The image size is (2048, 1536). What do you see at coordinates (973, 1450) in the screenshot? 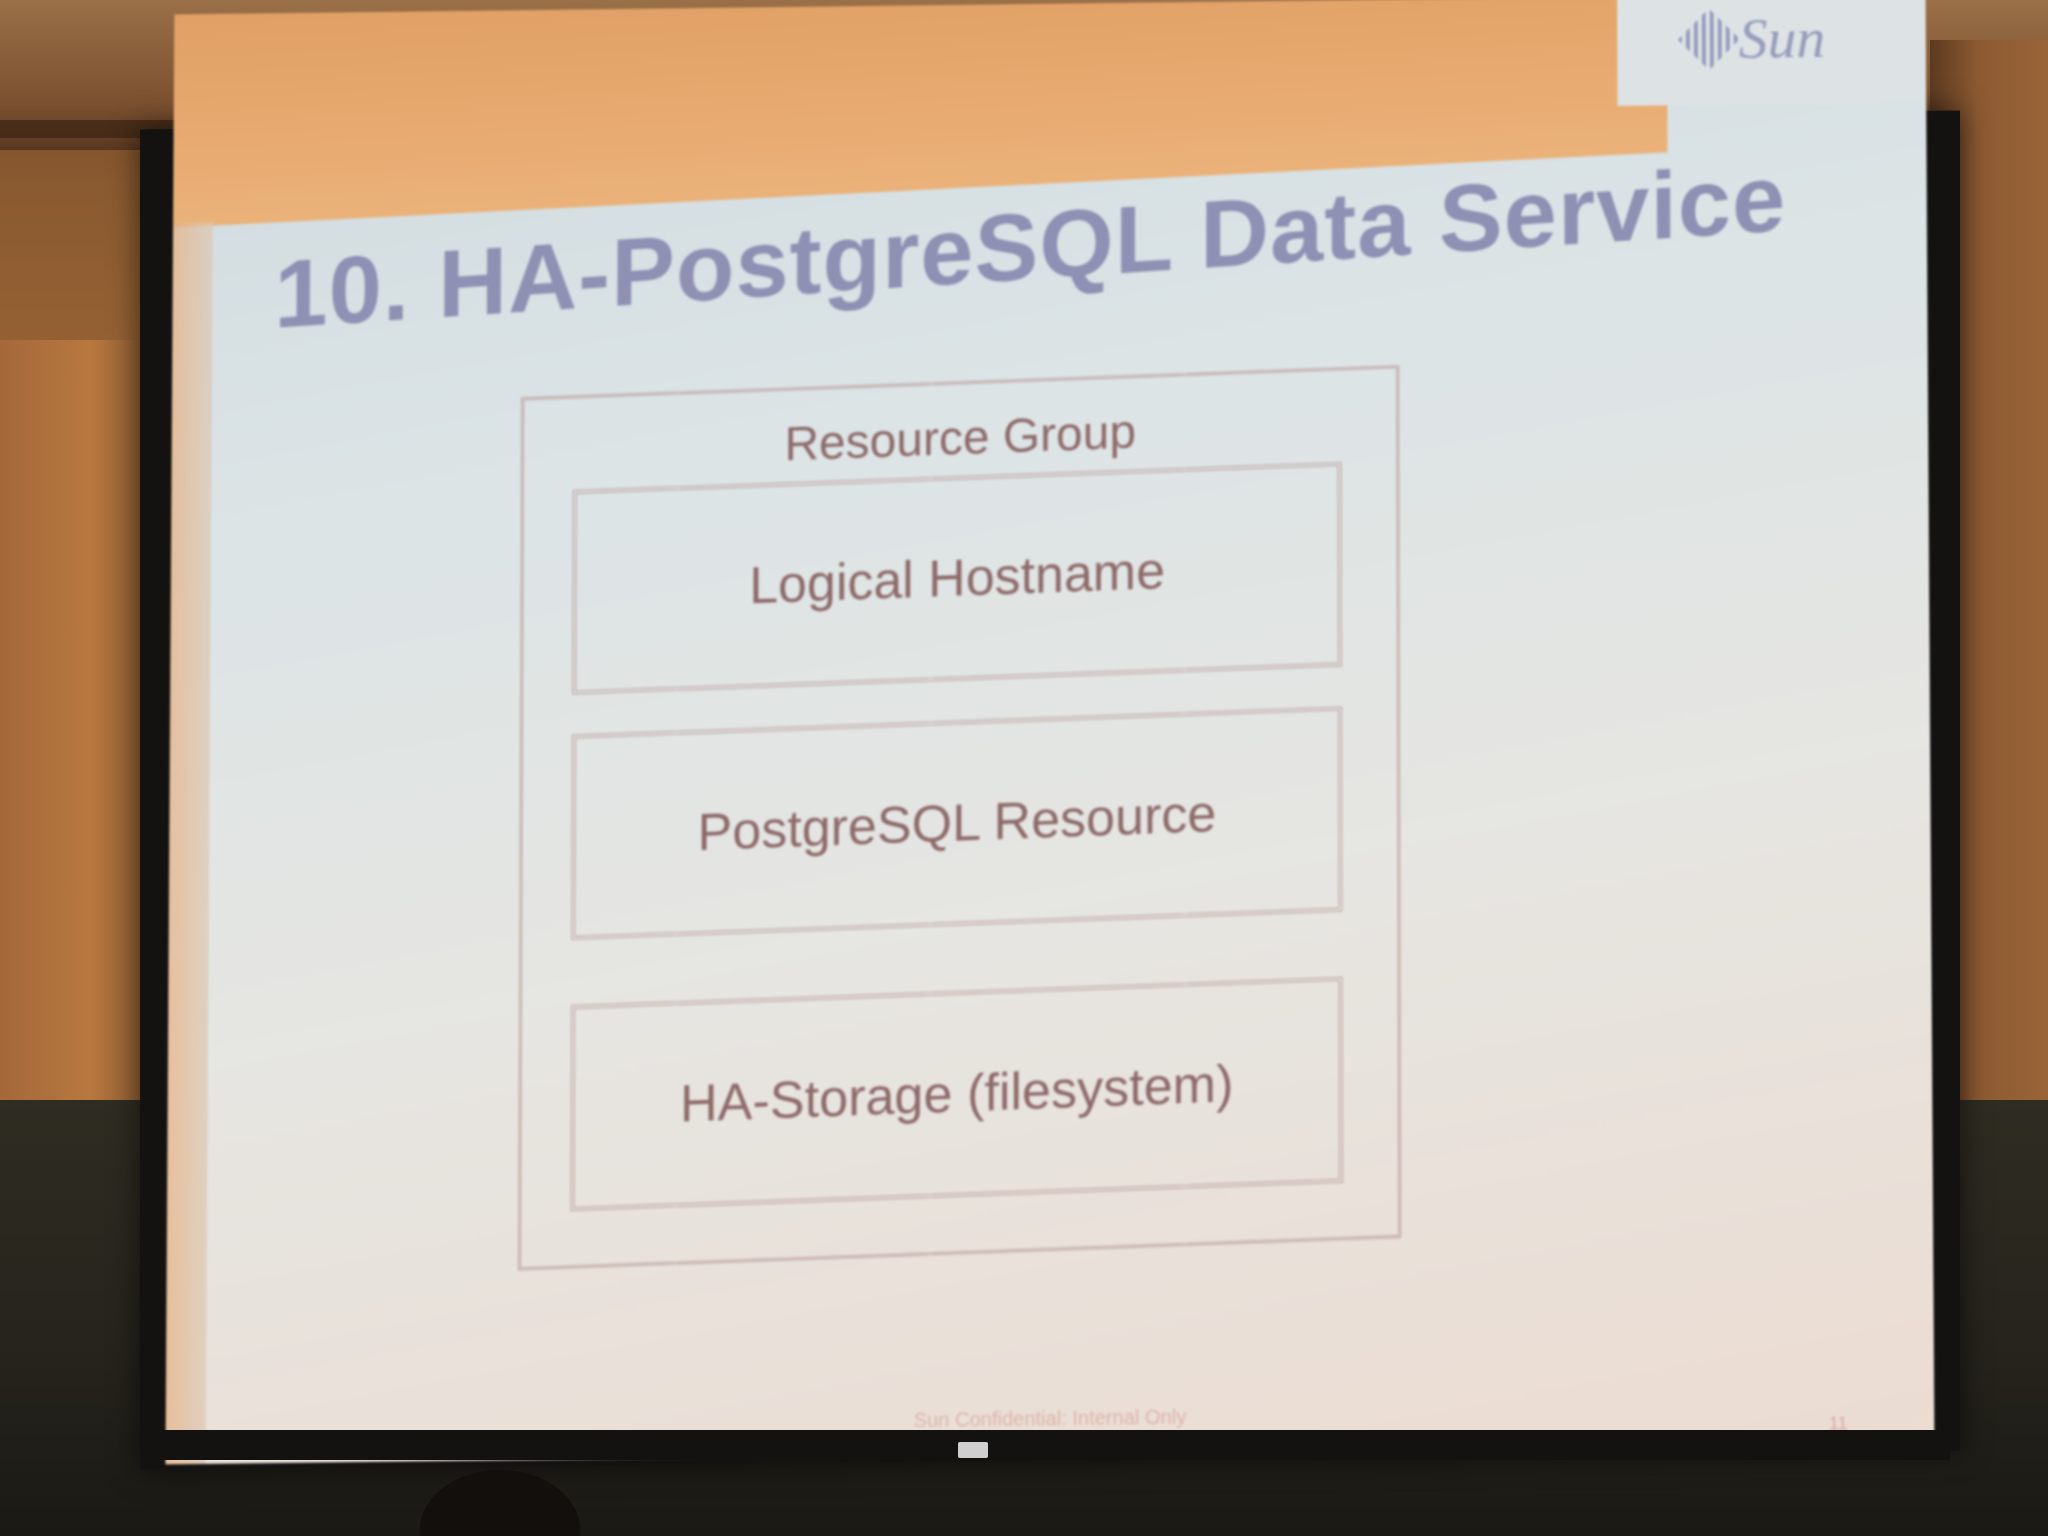
I see `screen-pull-handle` at bounding box center [973, 1450].